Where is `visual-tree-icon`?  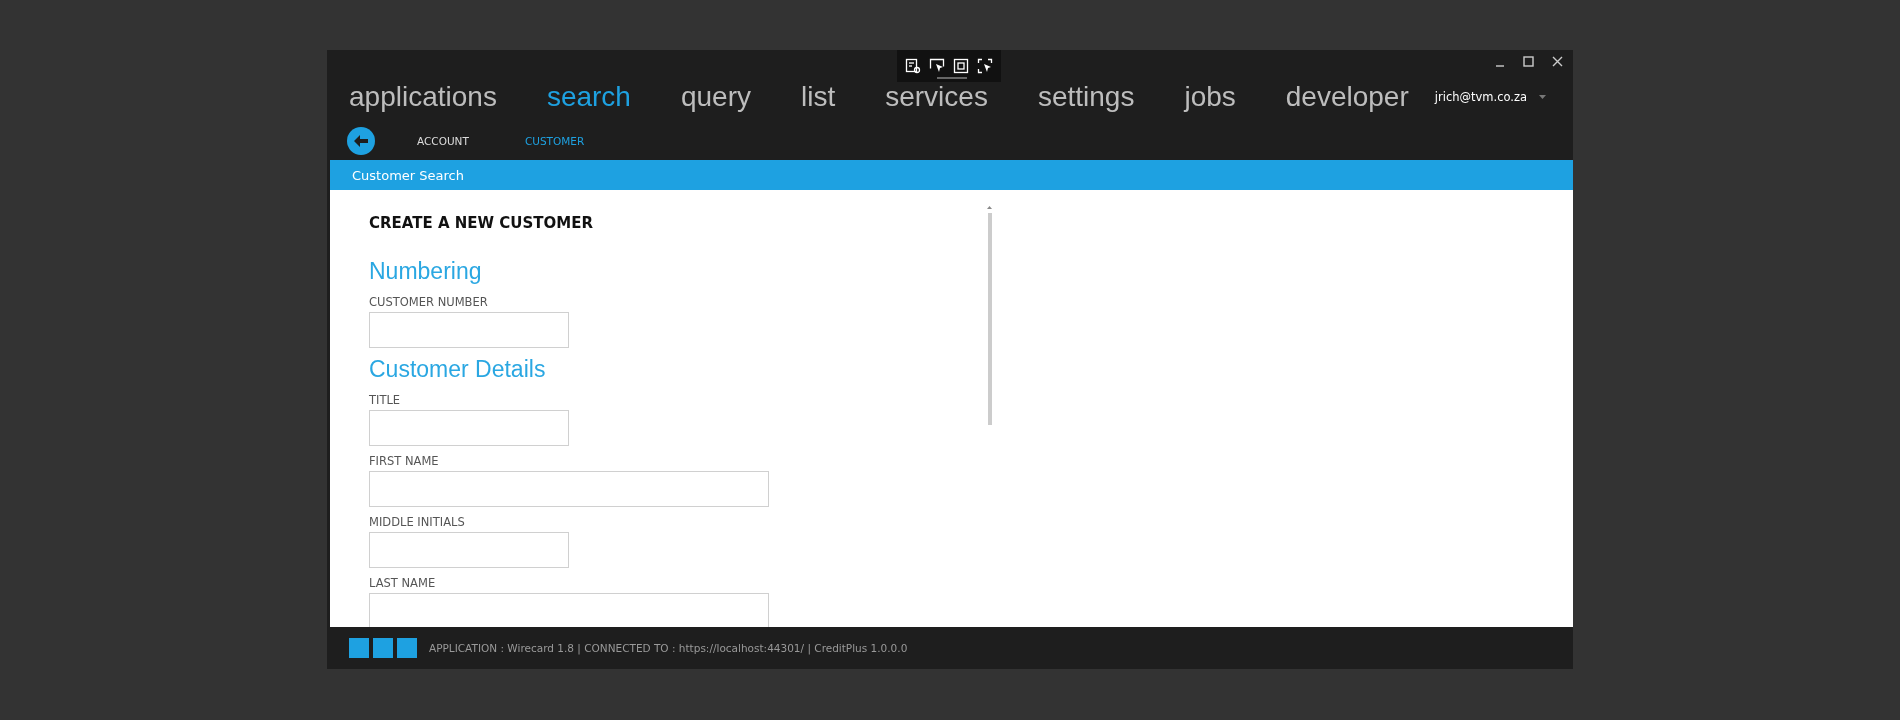
visual-tree-icon is located at coordinates (913, 66).